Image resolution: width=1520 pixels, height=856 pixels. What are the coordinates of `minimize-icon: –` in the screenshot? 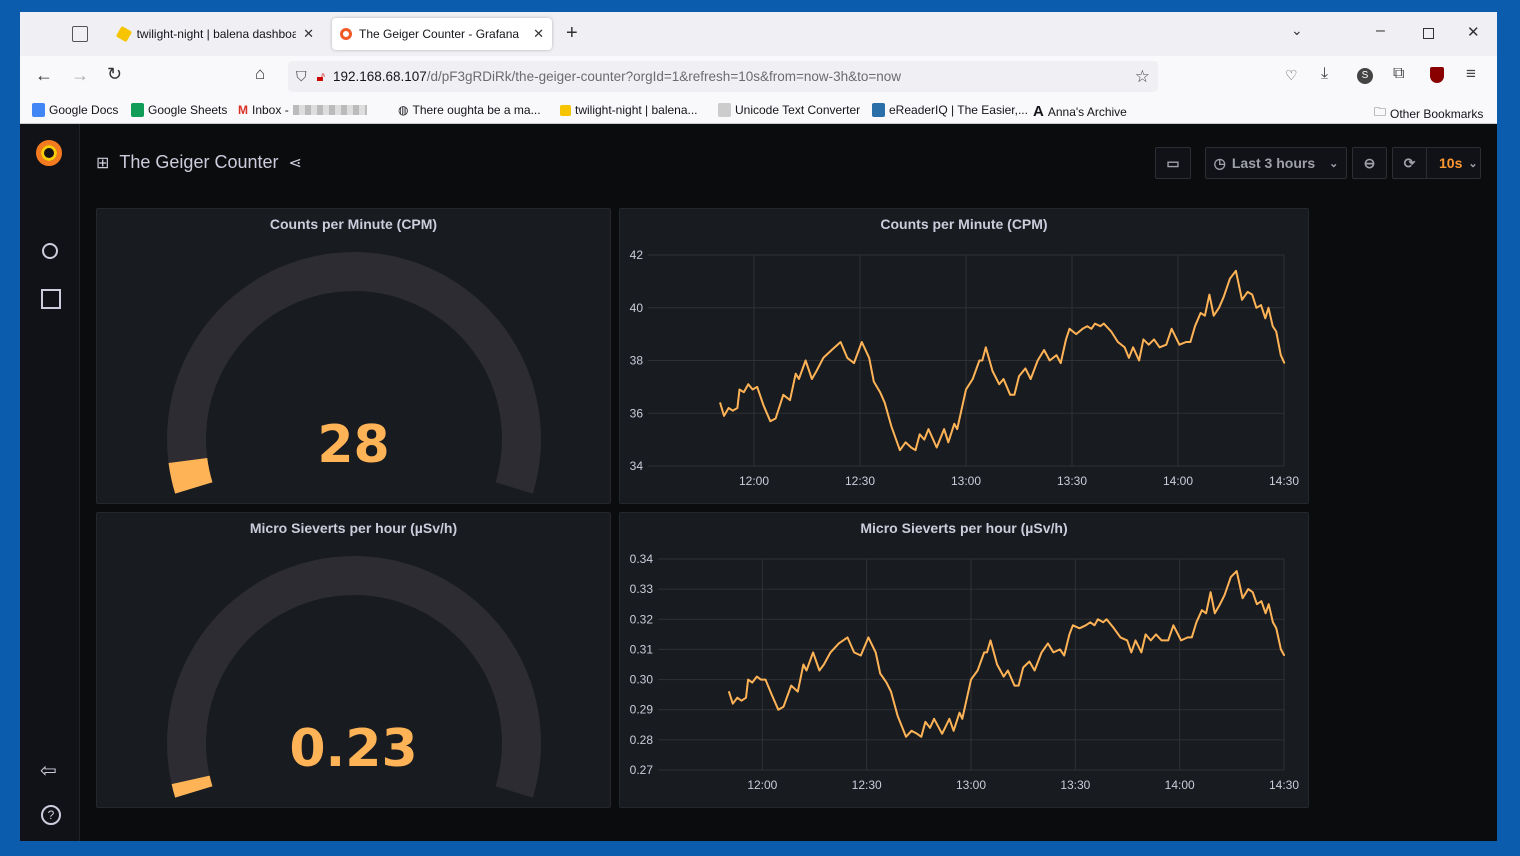 It's located at (1380, 31).